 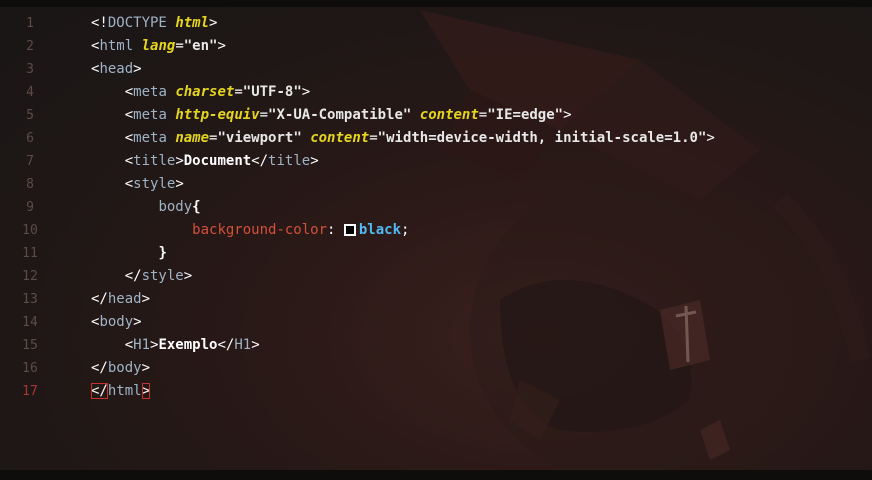 I want to click on editor-bottom-border, so click(x=436, y=475).